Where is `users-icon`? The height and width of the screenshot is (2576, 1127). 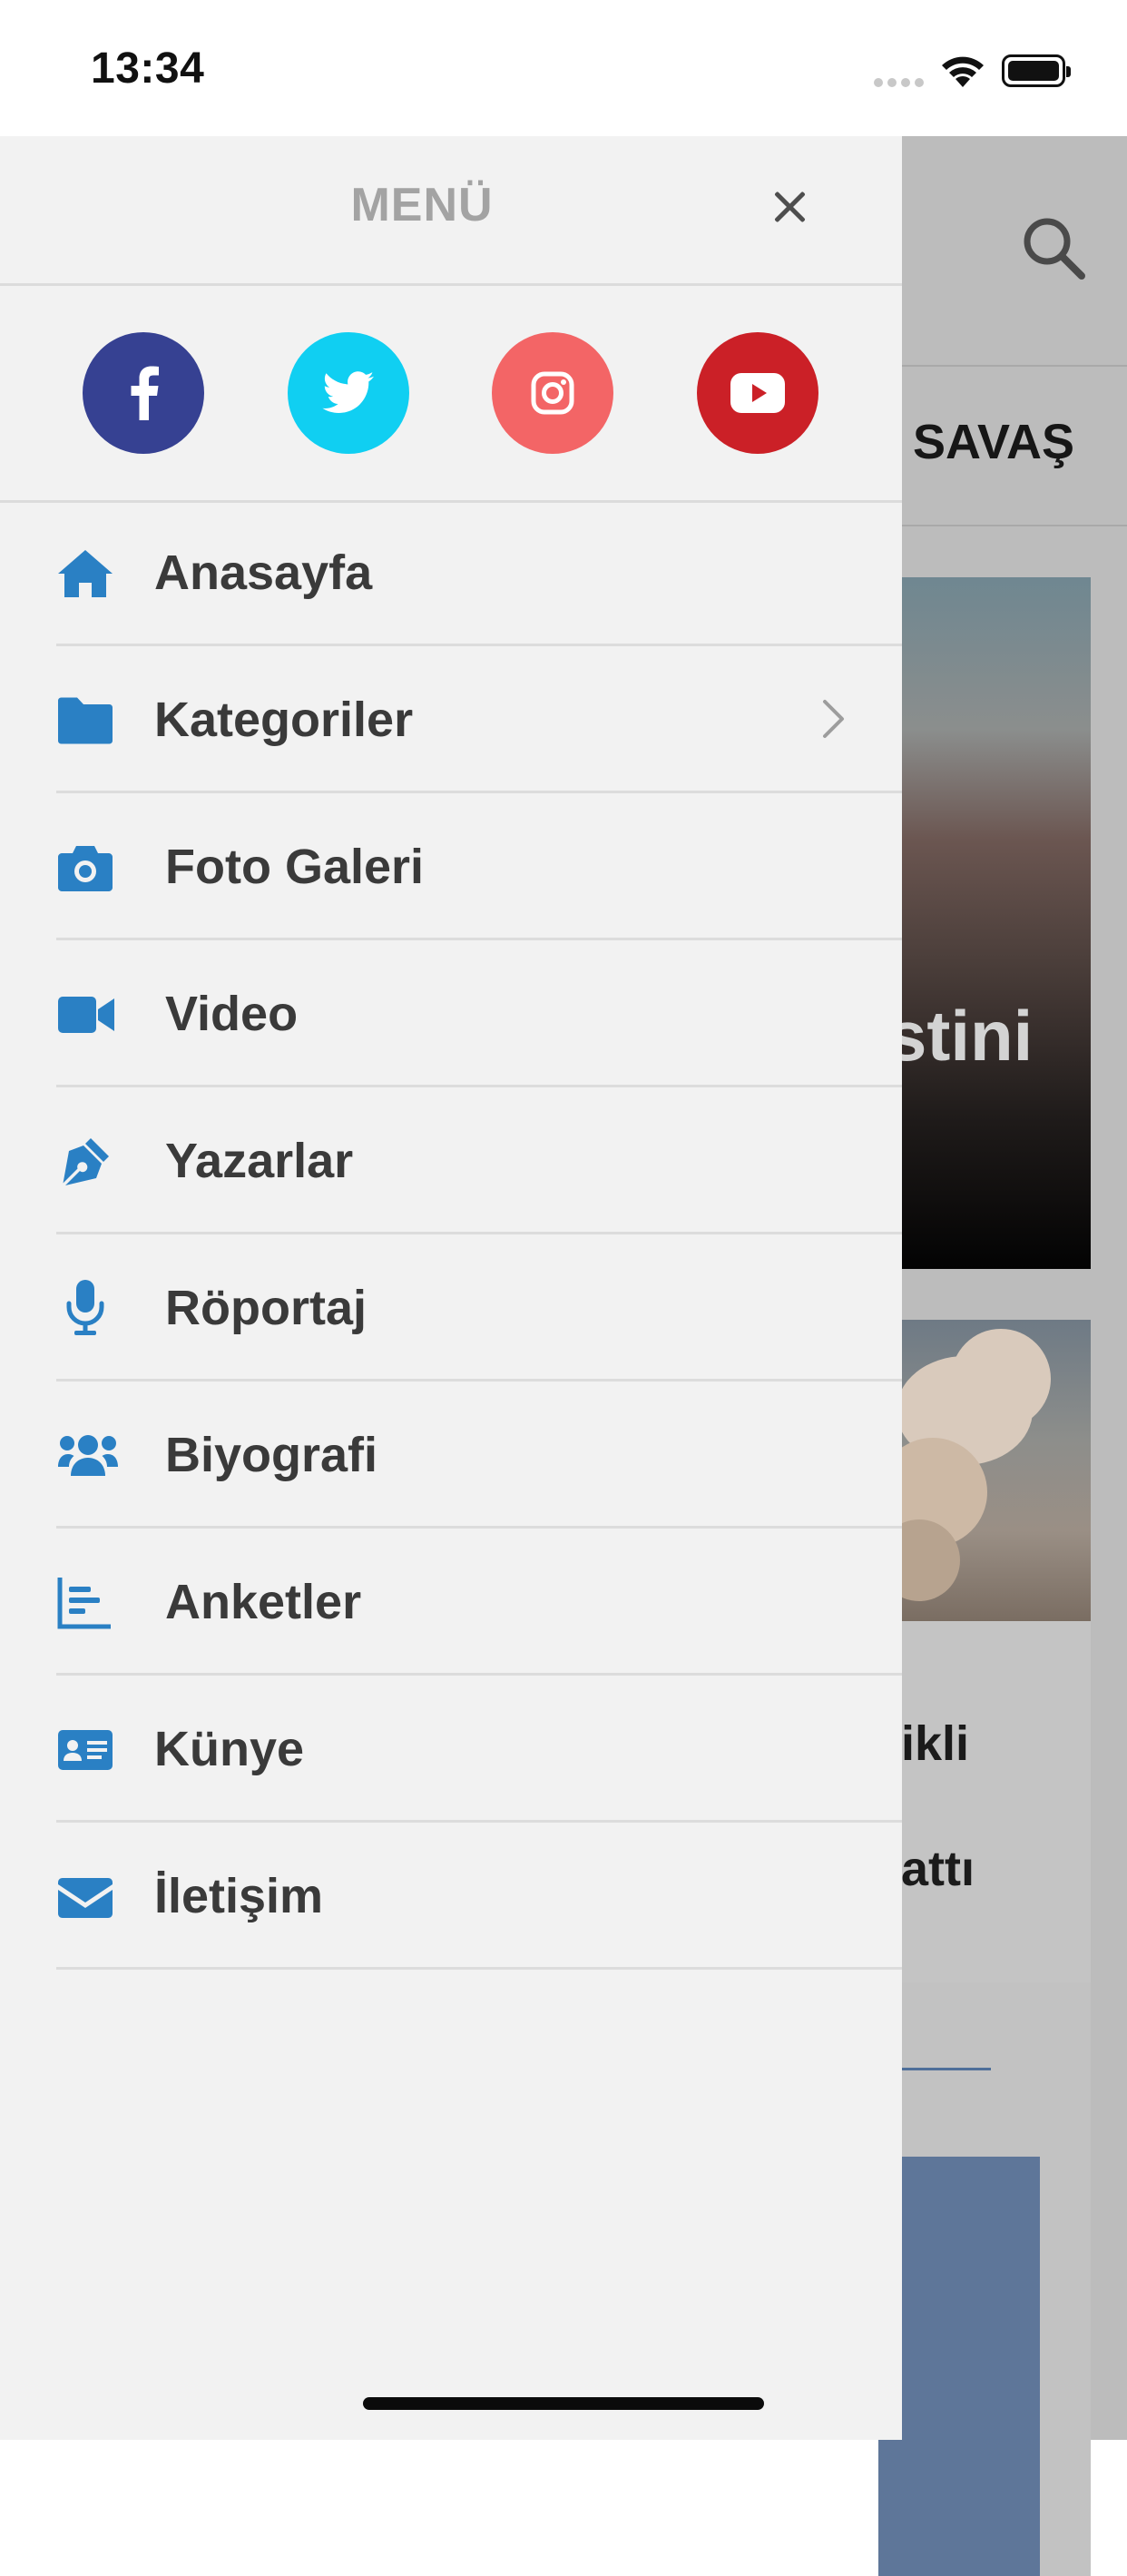 users-icon is located at coordinates (88, 1455).